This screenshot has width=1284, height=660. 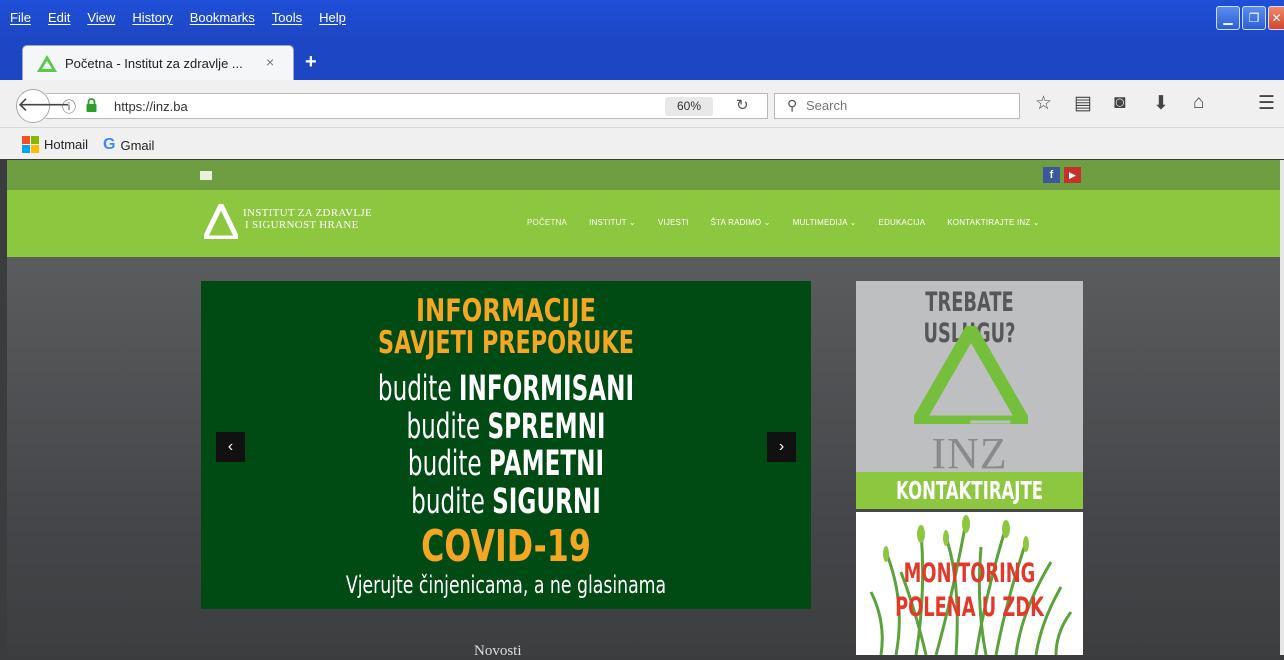 What do you see at coordinates (906, 105) in the screenshot?
I see `search-input` at bounding box center [906, 105].